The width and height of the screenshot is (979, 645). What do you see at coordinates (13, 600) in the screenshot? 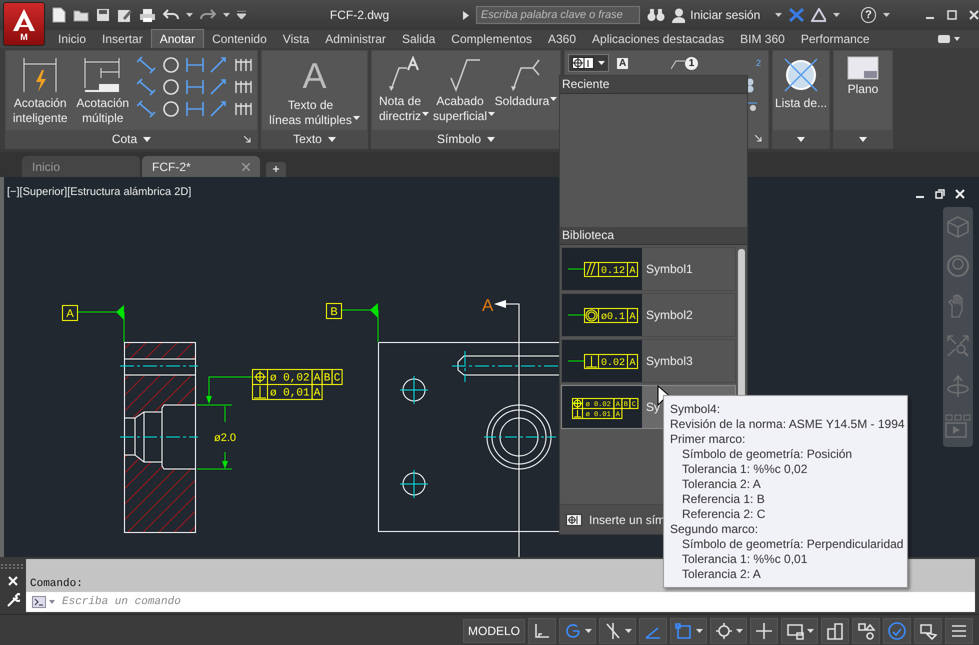
I see `wrench-icon` at bounding box center [13, 600].